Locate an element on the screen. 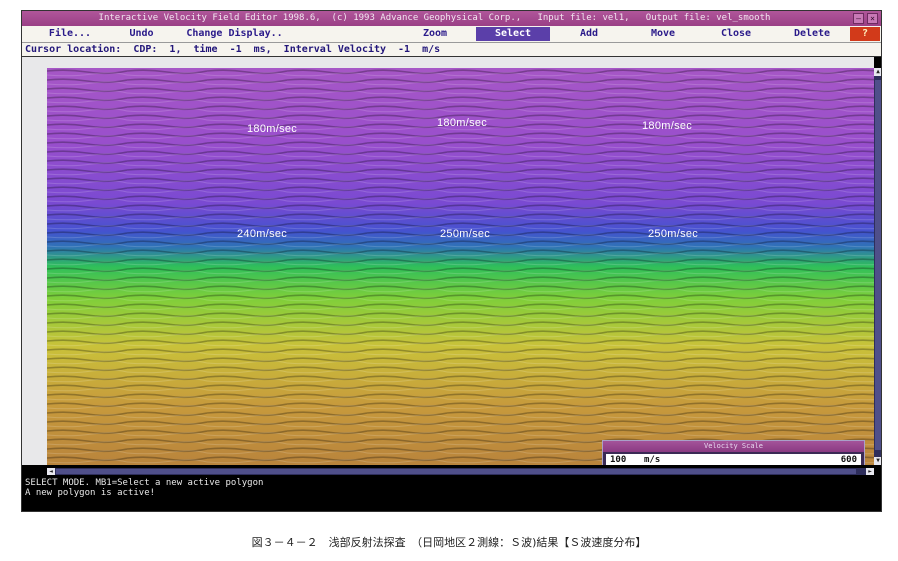  cdp-ruler is located at coordinates (448, 62).